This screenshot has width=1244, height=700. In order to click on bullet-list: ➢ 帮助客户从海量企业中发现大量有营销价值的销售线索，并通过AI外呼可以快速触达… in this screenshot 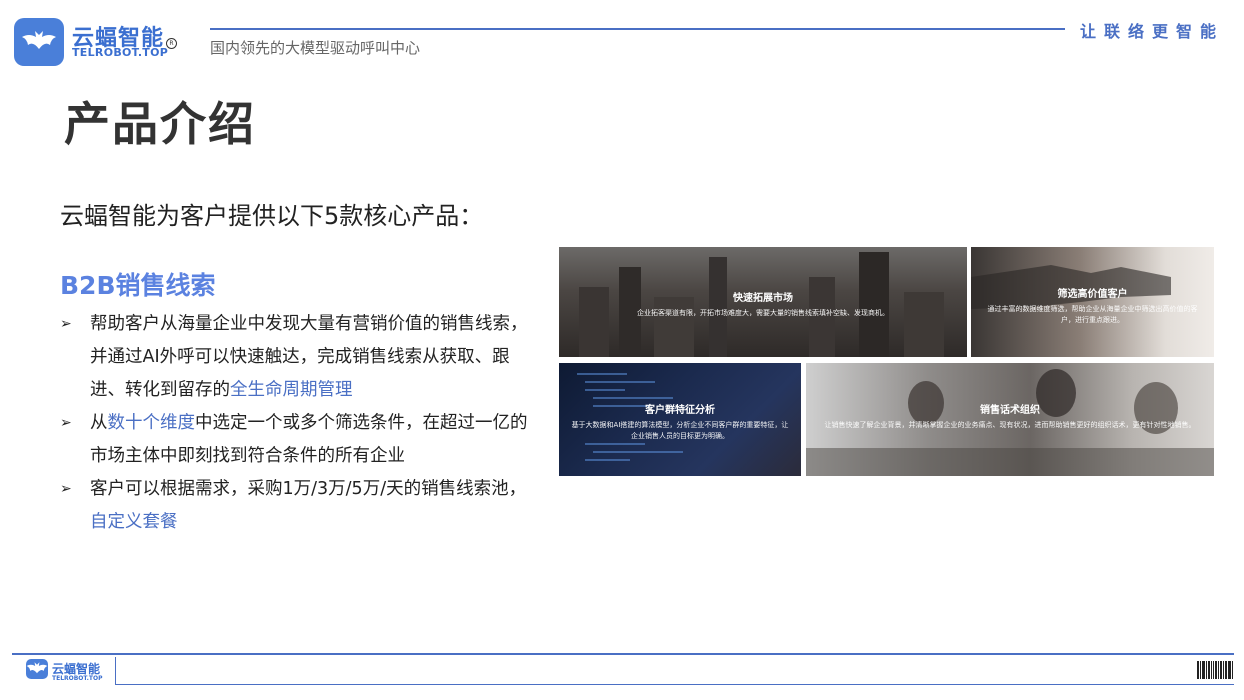, I will do `click(295, 423)`.